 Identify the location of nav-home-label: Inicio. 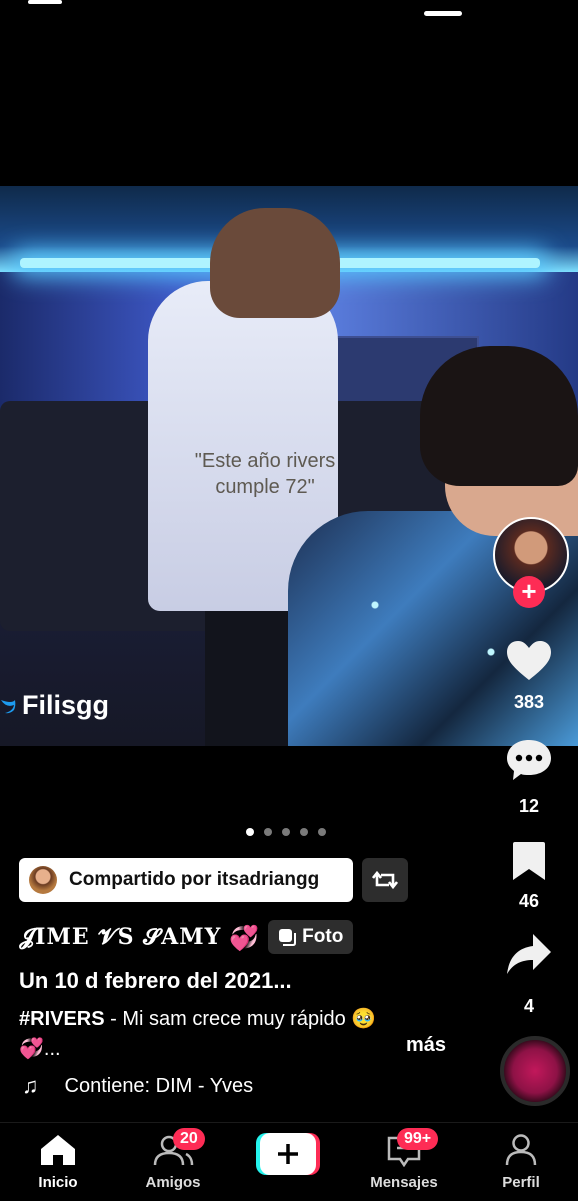
(58, 1182).